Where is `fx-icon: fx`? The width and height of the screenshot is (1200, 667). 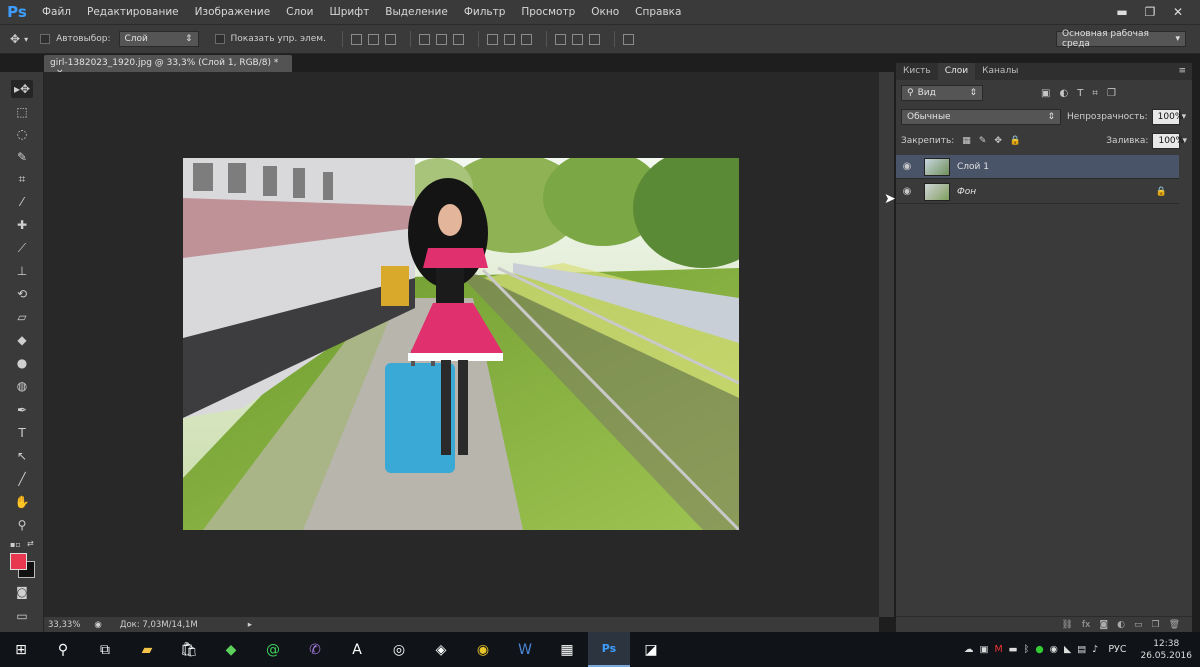
fx-icon: fx is located at coordinates (1086, 625).